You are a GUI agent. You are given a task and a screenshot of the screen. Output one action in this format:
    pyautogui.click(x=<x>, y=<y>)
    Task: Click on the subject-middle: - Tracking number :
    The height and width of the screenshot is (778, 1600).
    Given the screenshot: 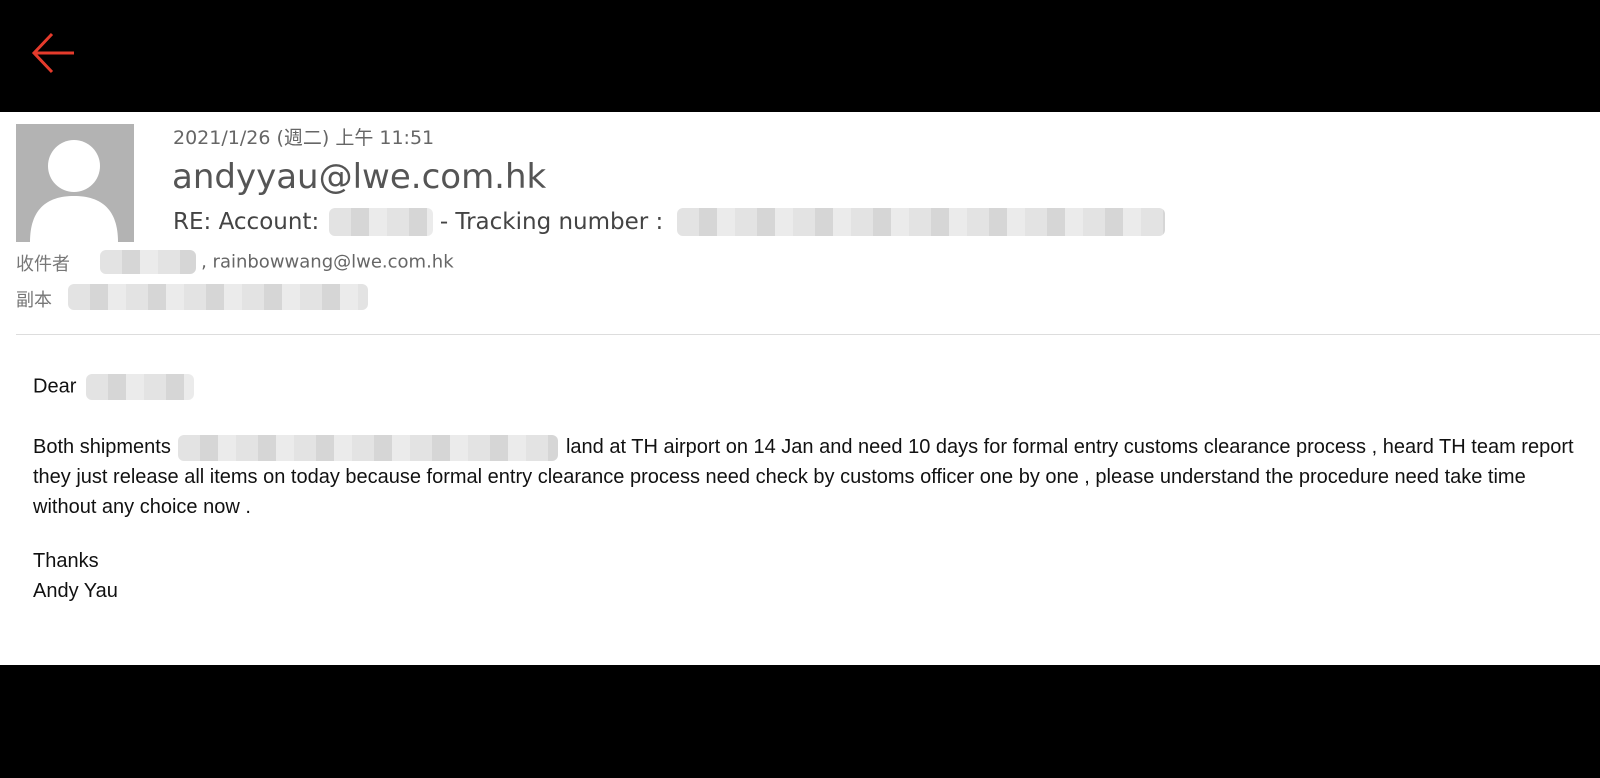 What is the action you would take?
    pyautogui.click(x=551, y=222)
    